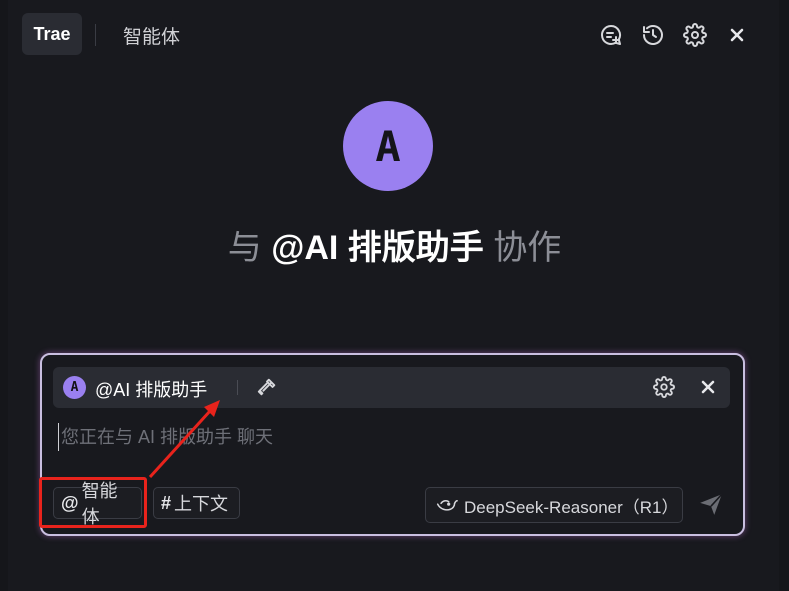 This screenshot has height=591, width=789. I want to click on add-context-button: # 上下文, so click(196, 503).